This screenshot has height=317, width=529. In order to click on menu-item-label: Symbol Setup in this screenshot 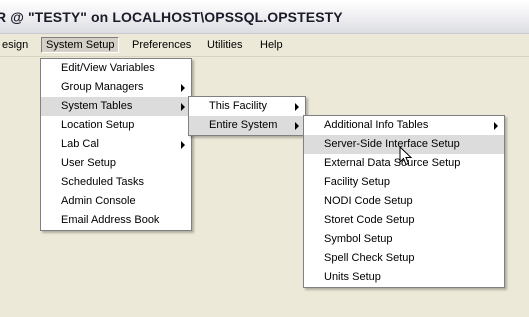, I will do `click(358, 239)`.